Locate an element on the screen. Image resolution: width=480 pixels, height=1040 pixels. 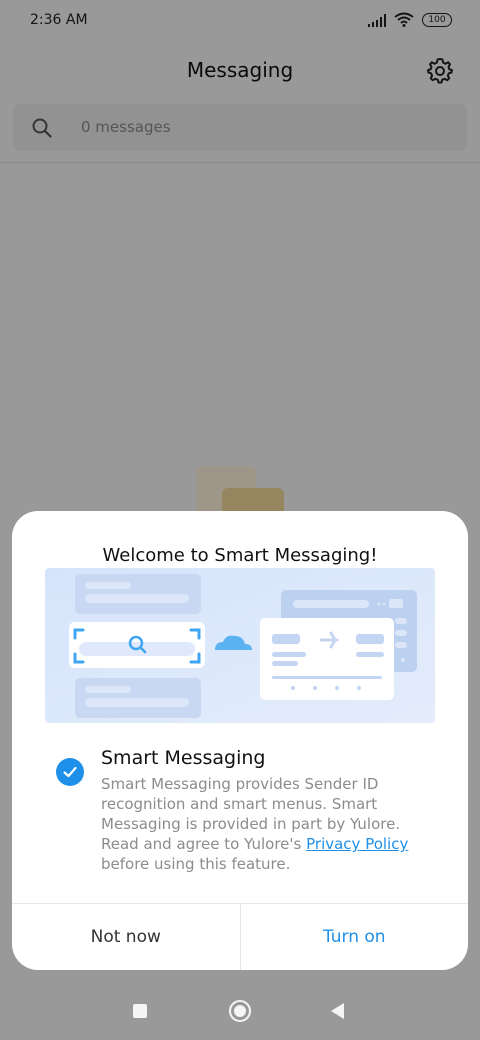
back-icon is located at coordinates (337, 1011).